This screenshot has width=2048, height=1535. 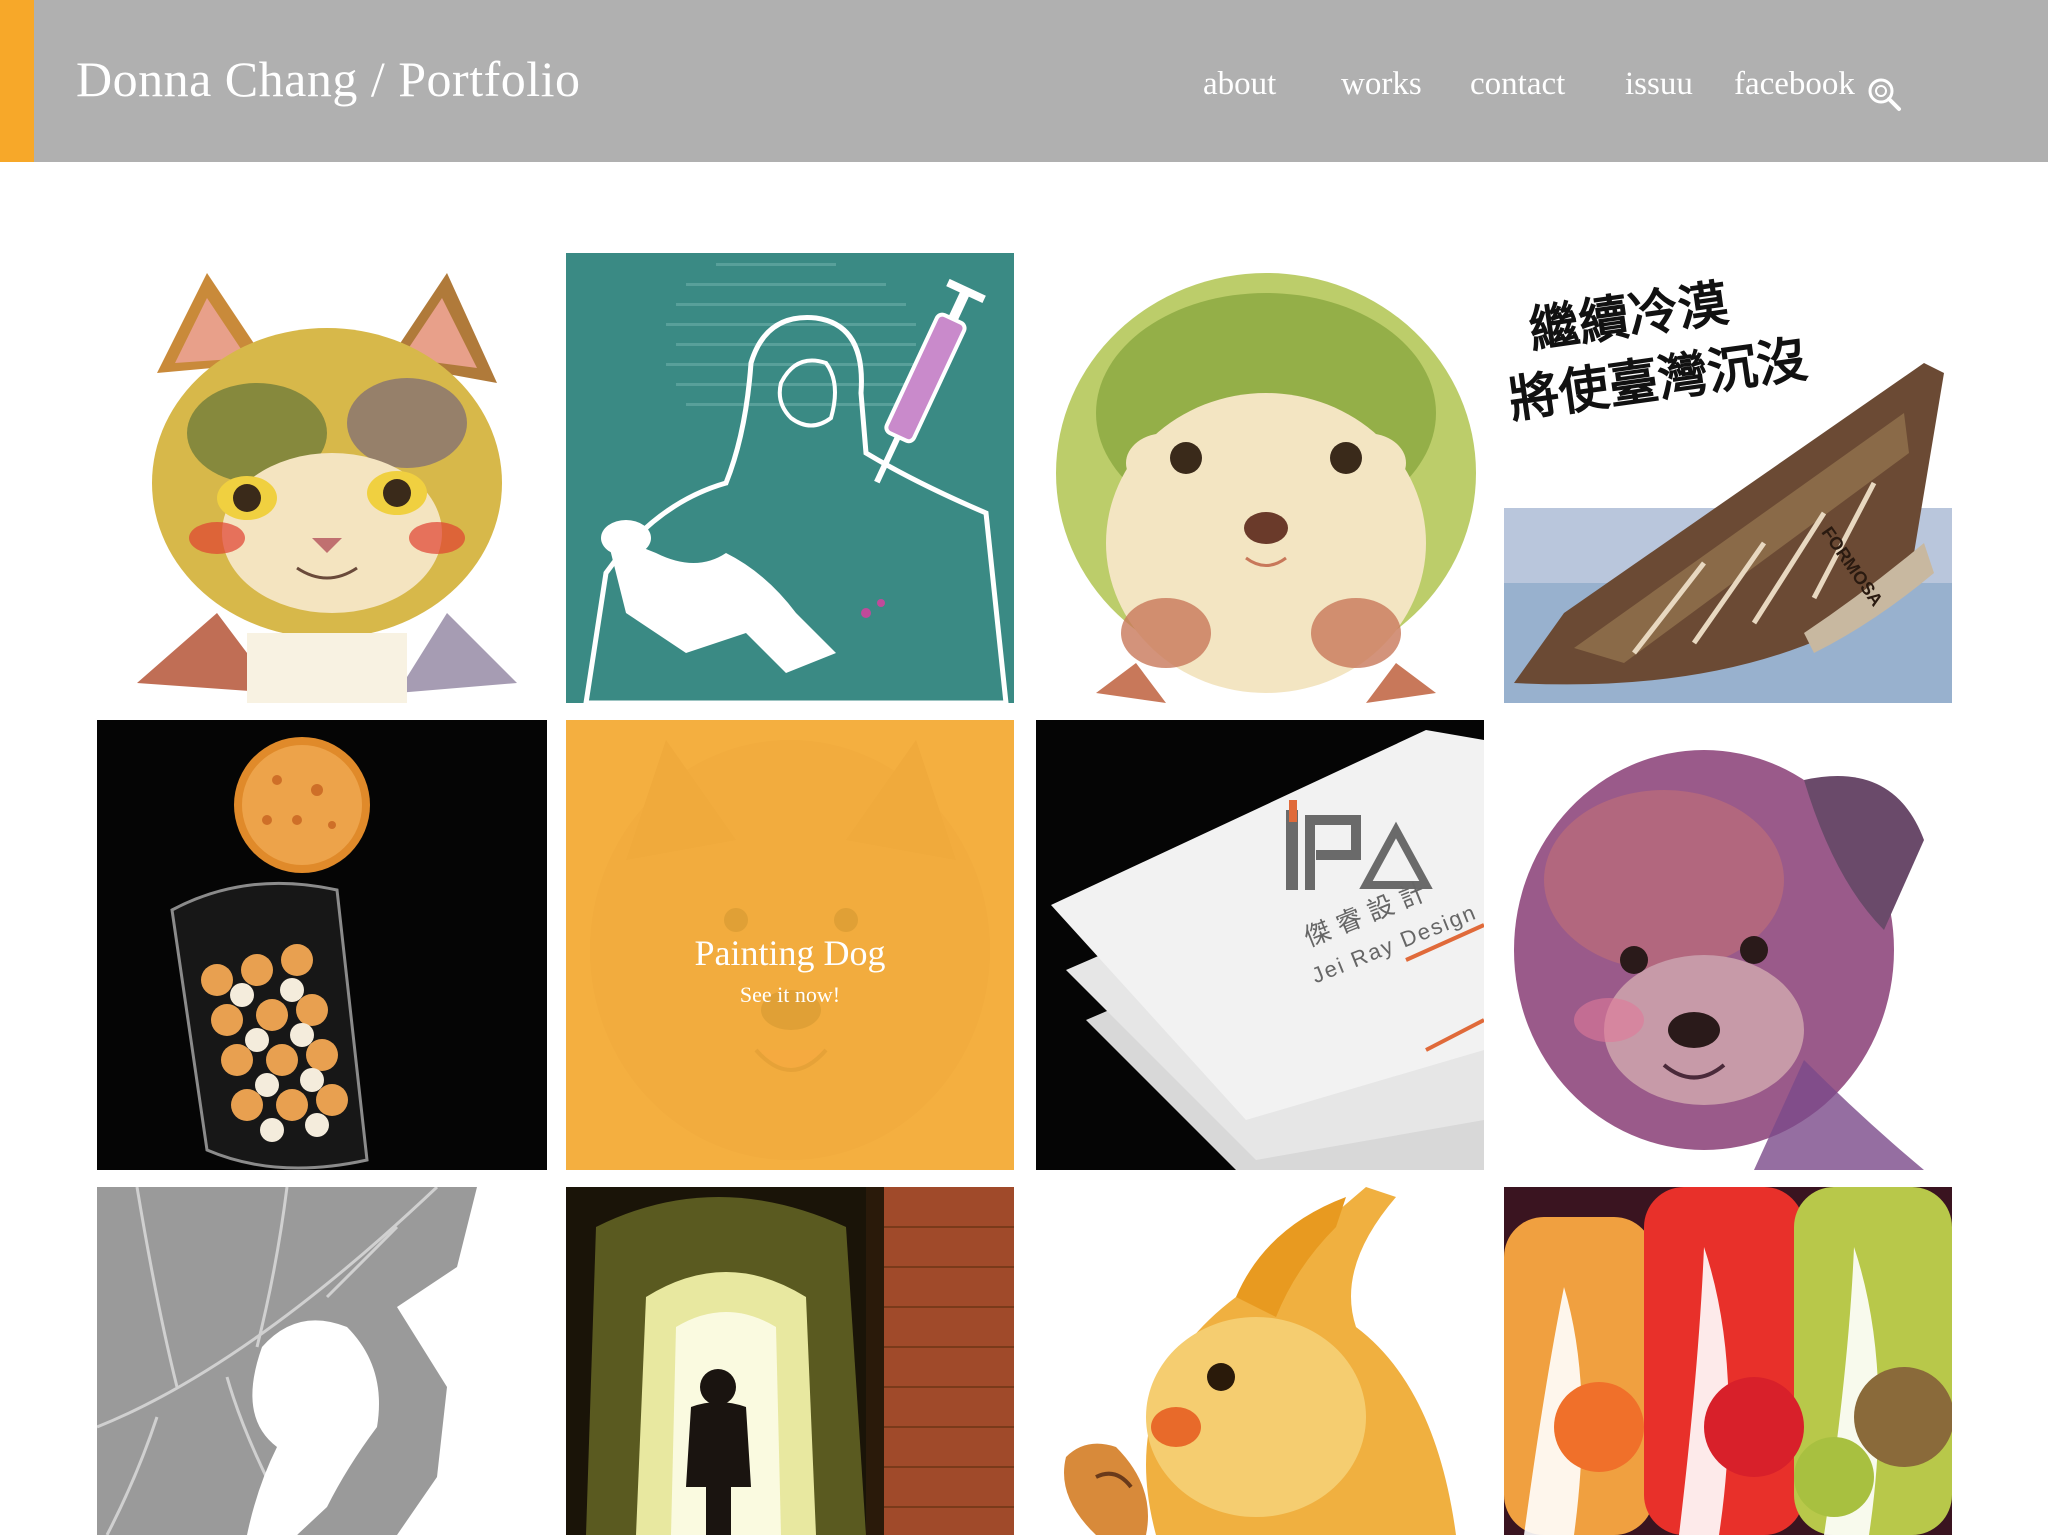 I want to click on juice-bottles-photo, so click(x=1728, y=1361).